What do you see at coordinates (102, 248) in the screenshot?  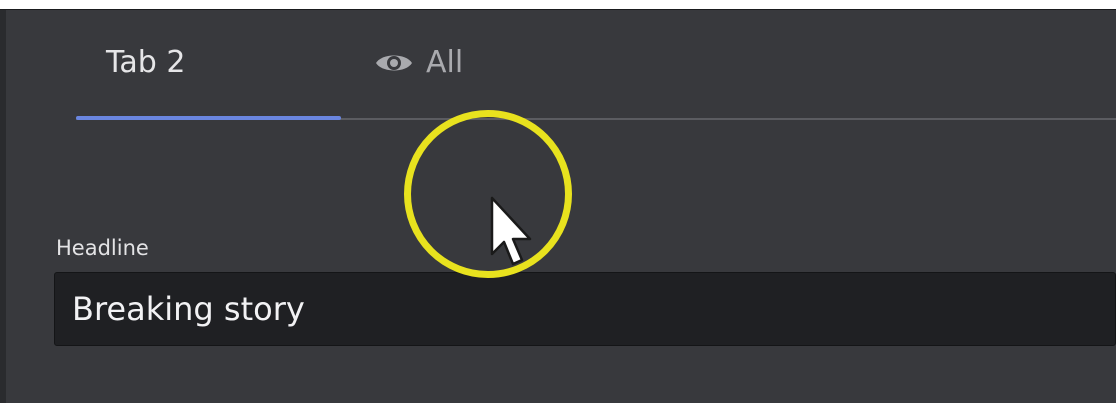 I see `headline-label: Headline` at bounding box center [102, 248].